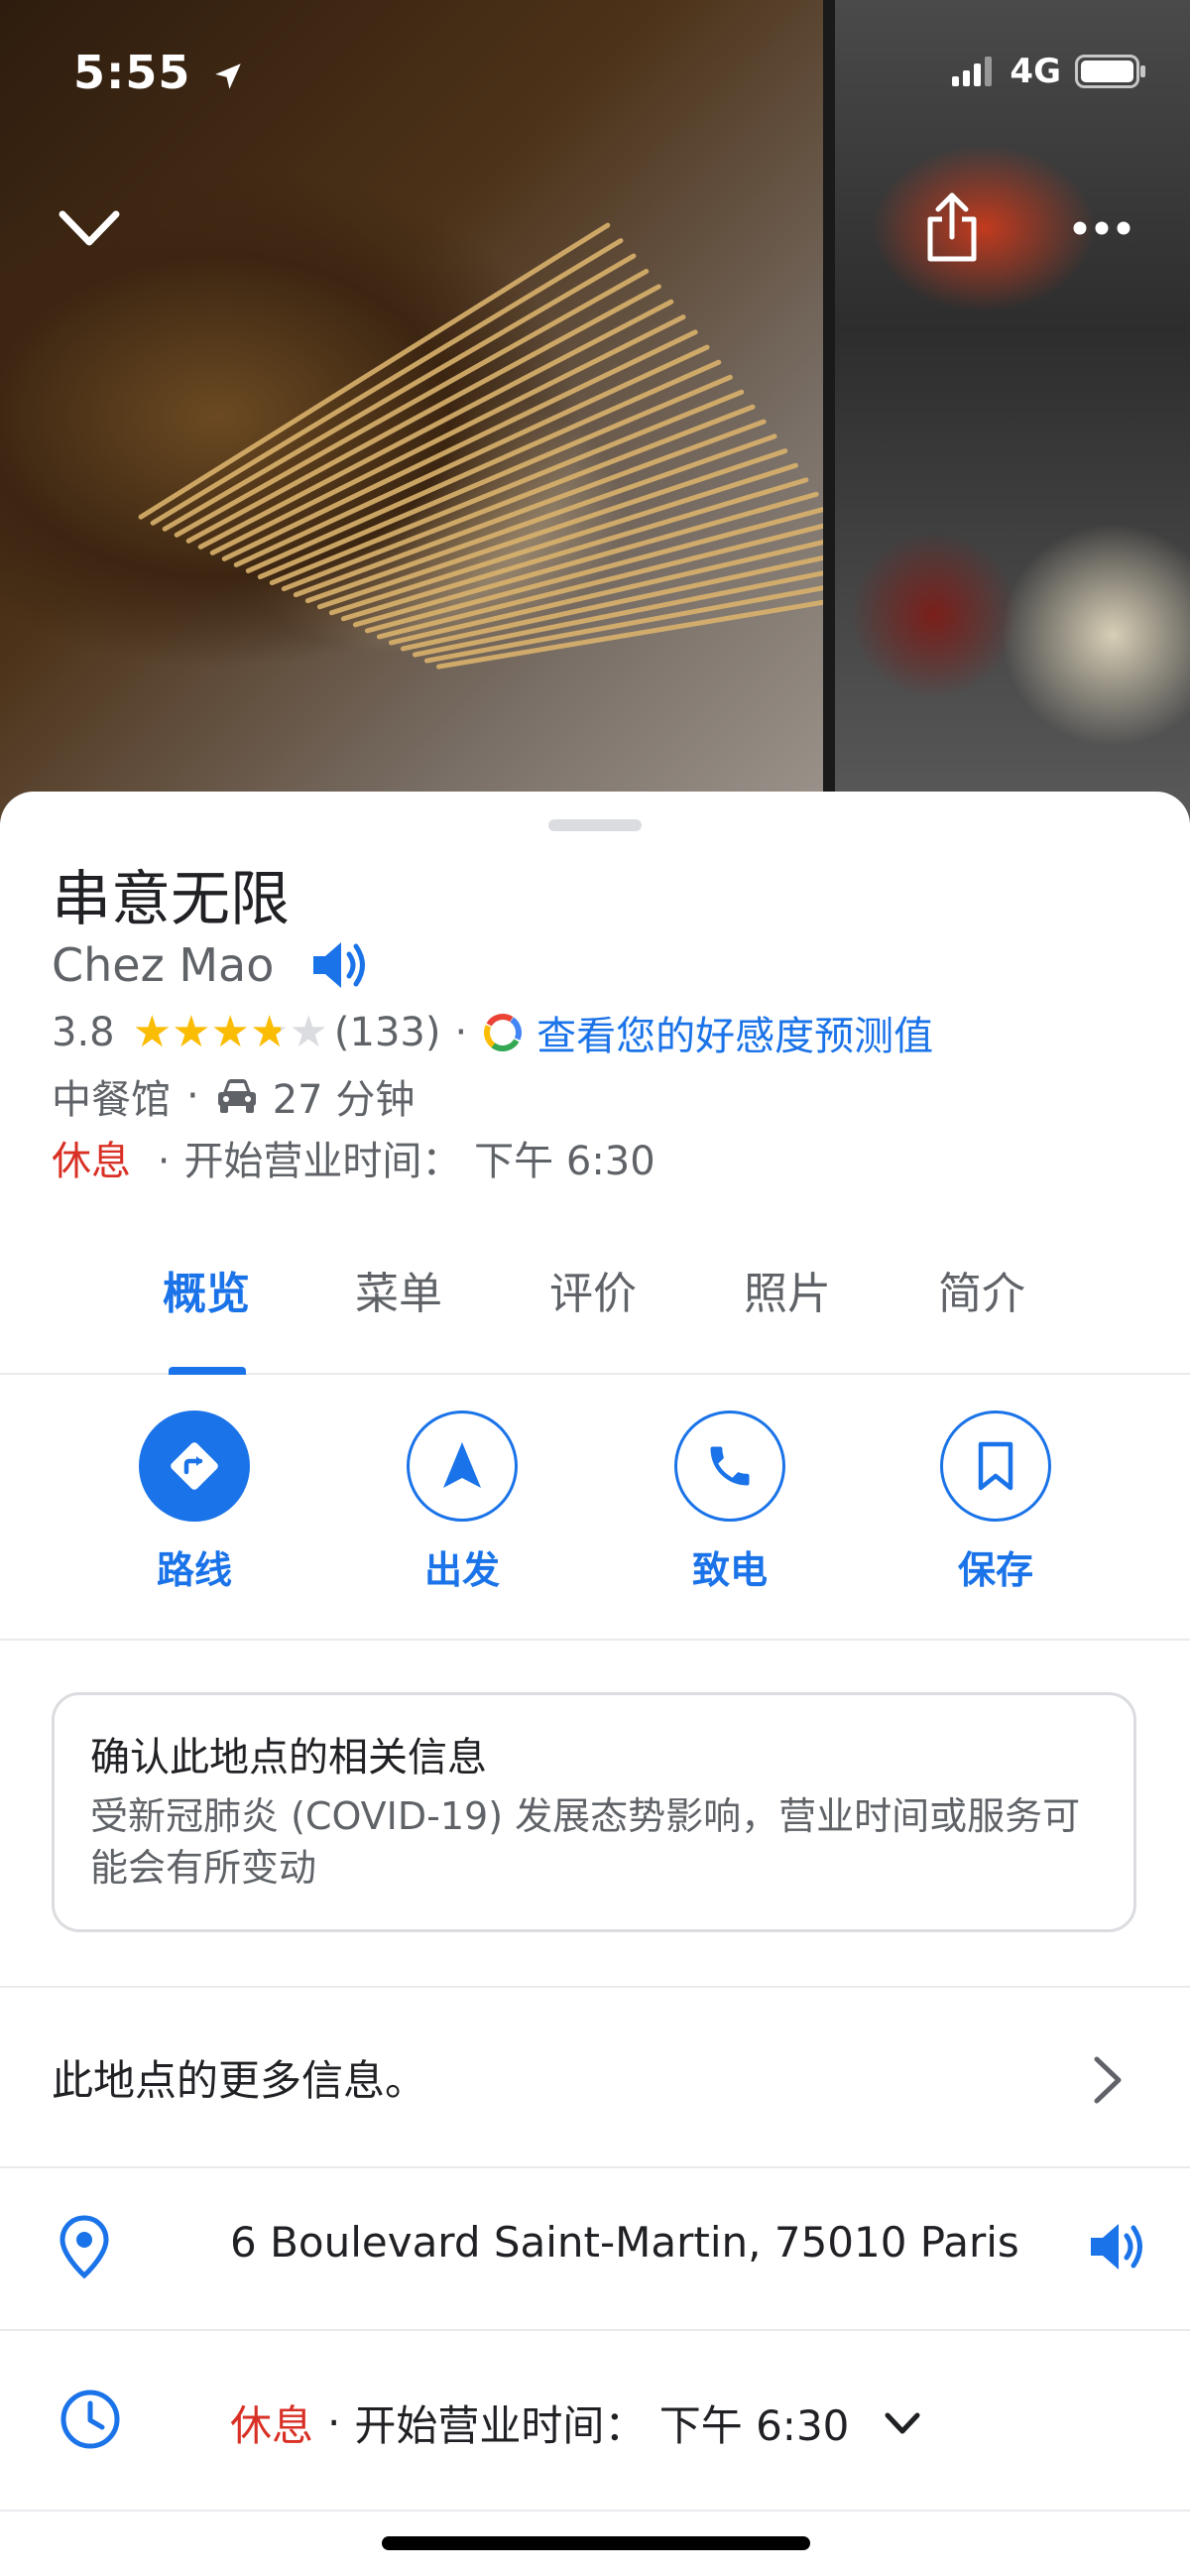 The height and width of the screenshot is (2576, 1190). I want to click on bookmark-icon-circle, so click(995, 1466).